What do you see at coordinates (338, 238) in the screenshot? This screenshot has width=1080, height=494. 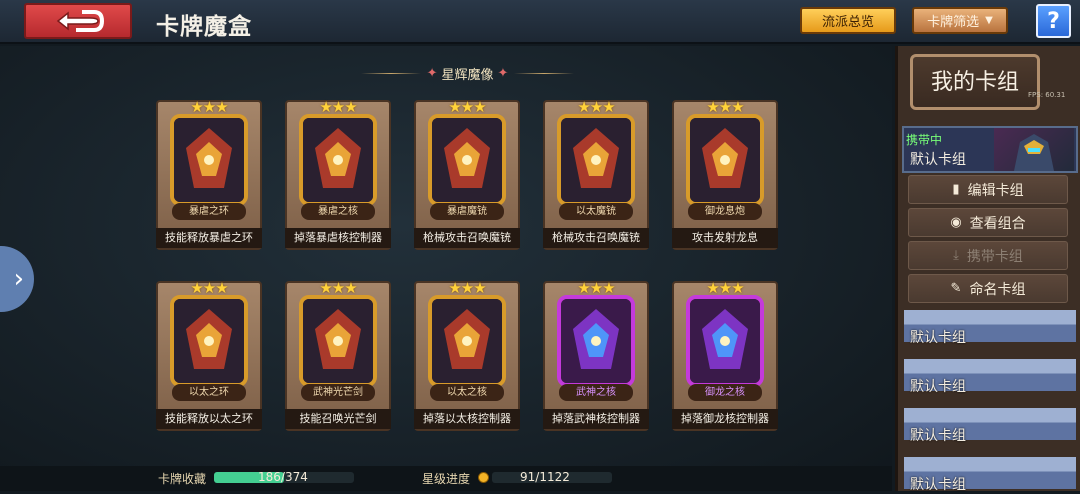 I see `card-description: 掉落暴虐核控制器` at bounding box center [338, 238].